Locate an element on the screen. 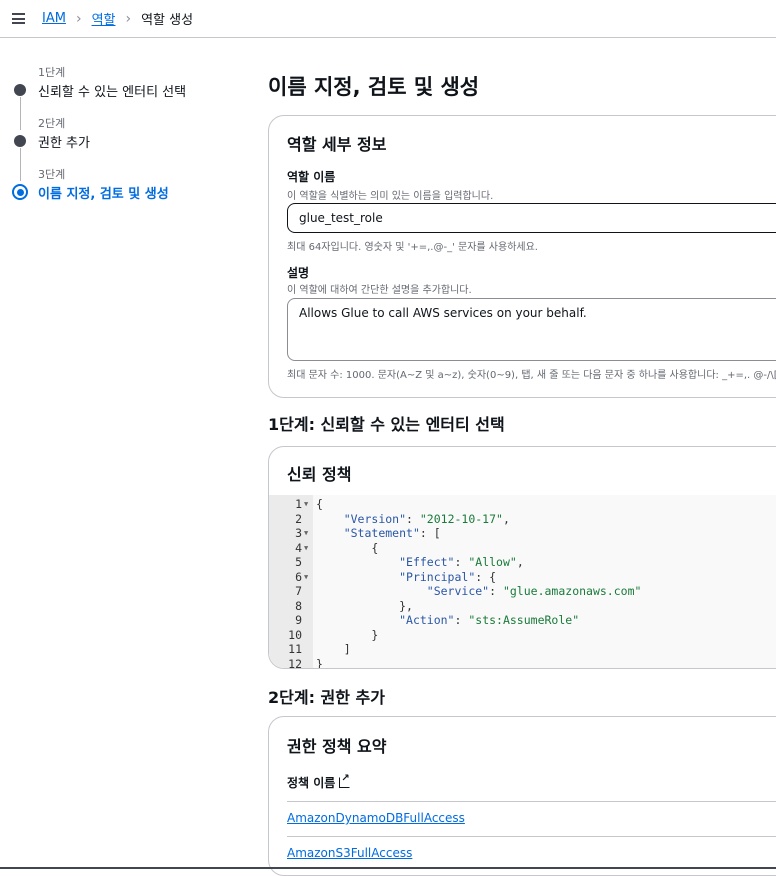 The image size is (776, 876). code-line: 11 ] is located at coordinates (522, 649).